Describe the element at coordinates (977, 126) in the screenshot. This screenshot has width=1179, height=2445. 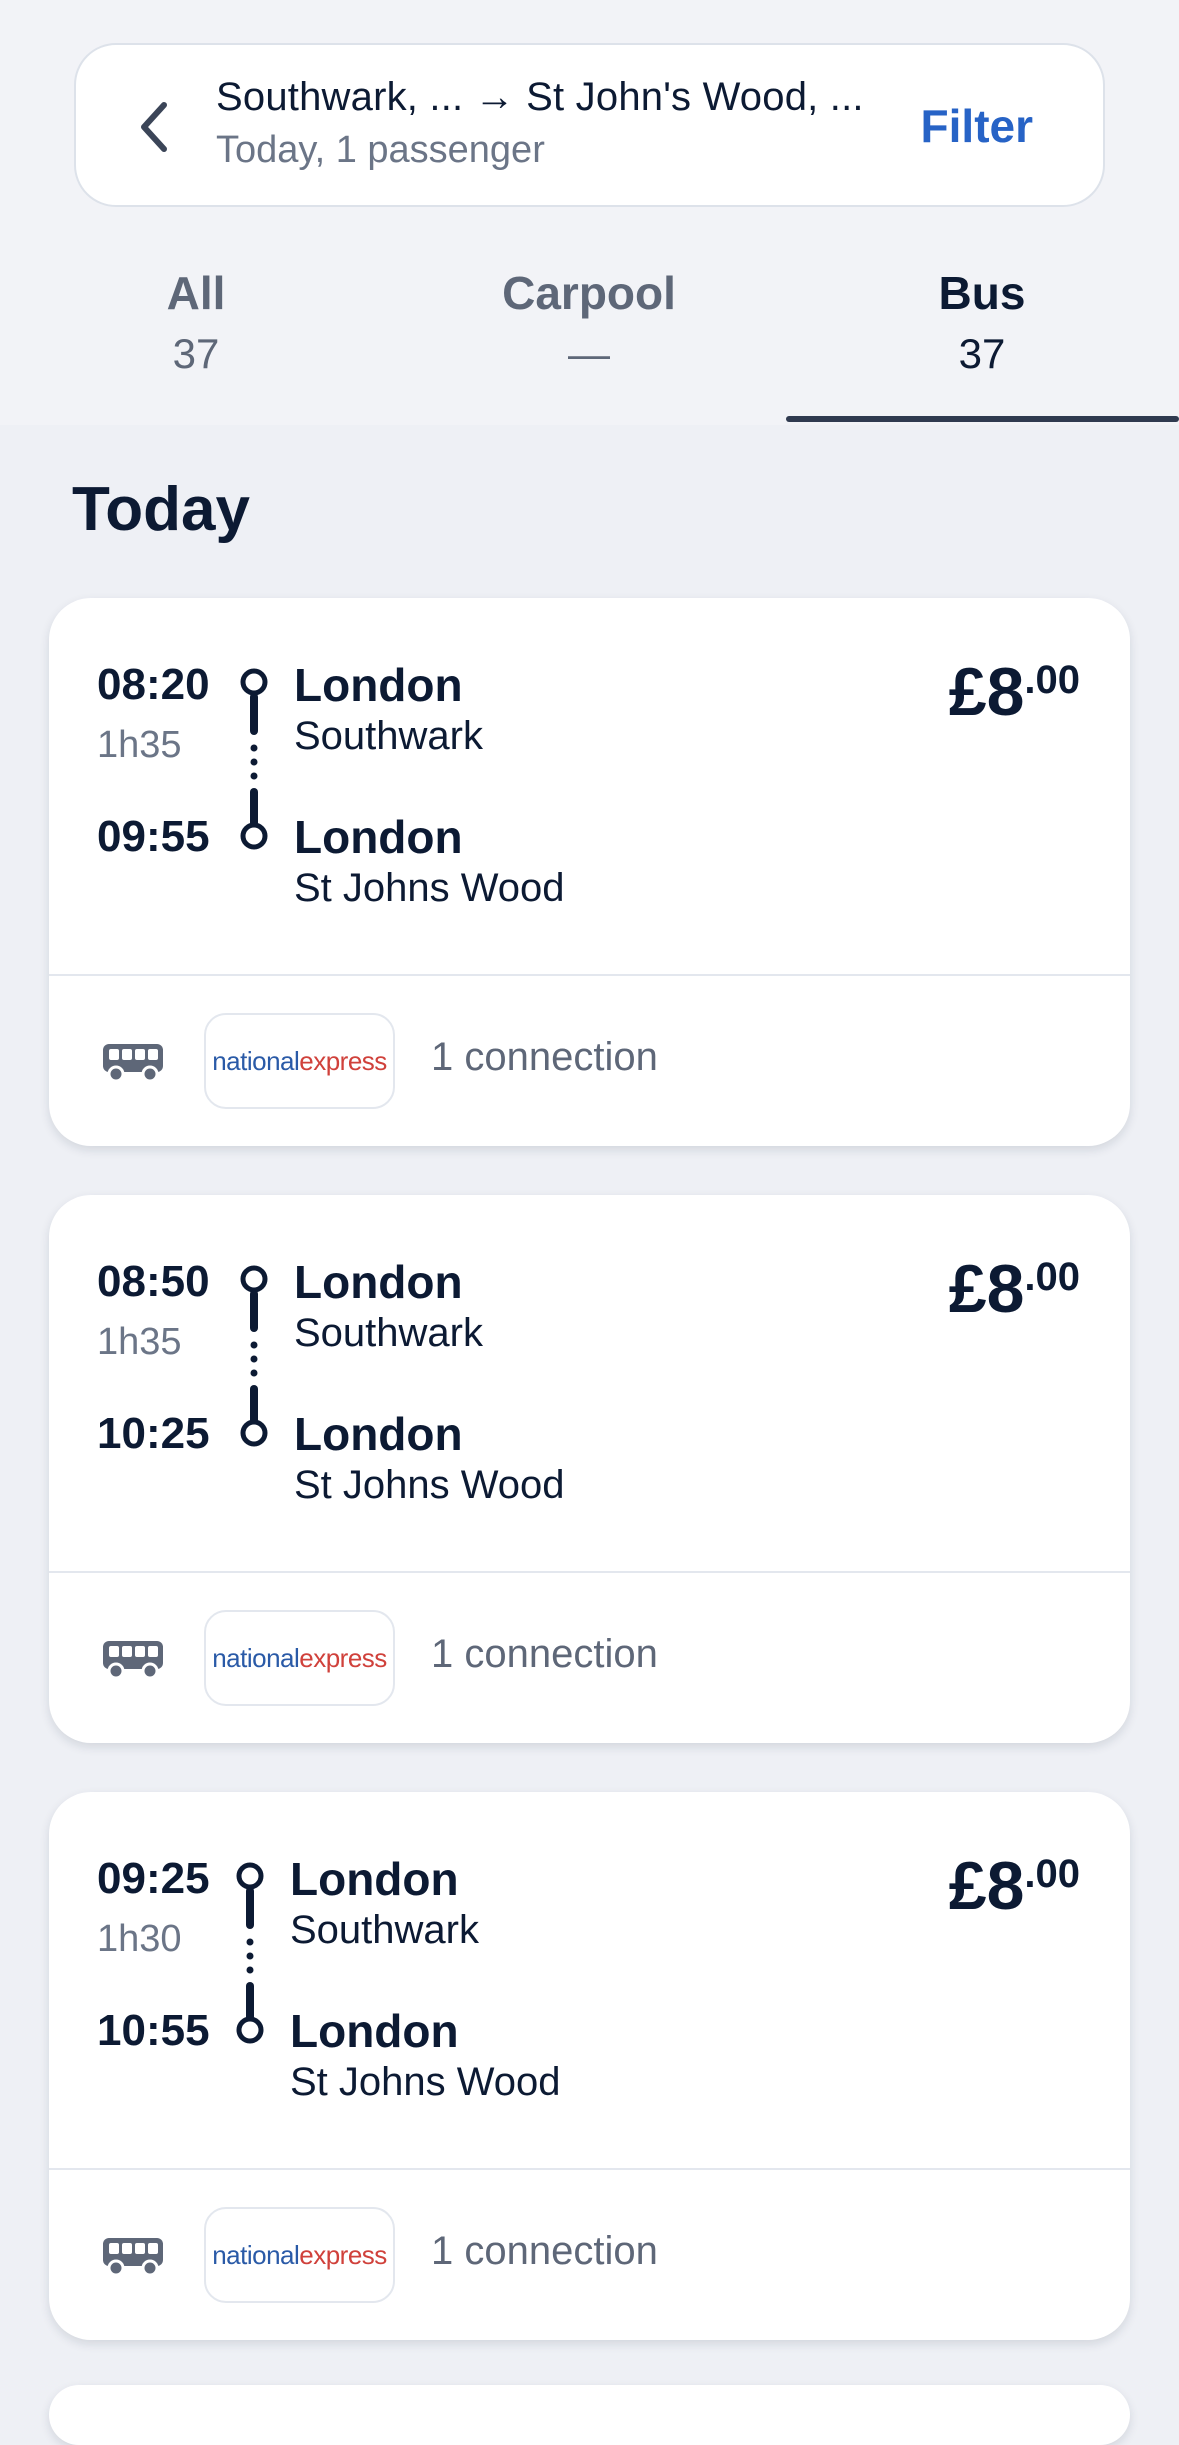
I see `filter-button: Filter` at that location.